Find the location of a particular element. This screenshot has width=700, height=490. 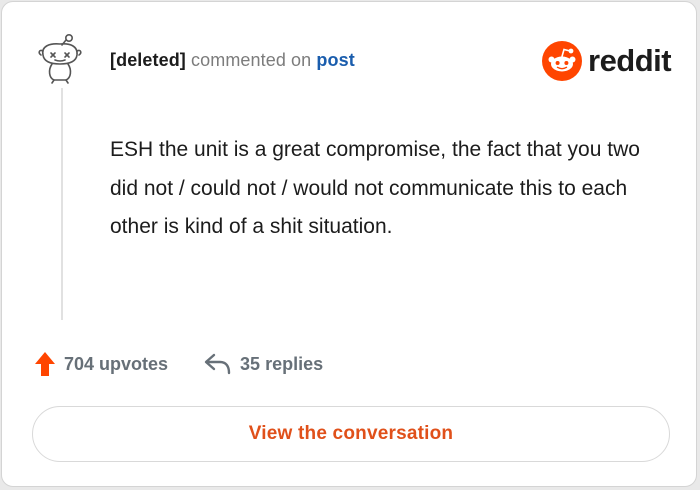

replies-count: 35 replies is located at coordinates (282, 363).